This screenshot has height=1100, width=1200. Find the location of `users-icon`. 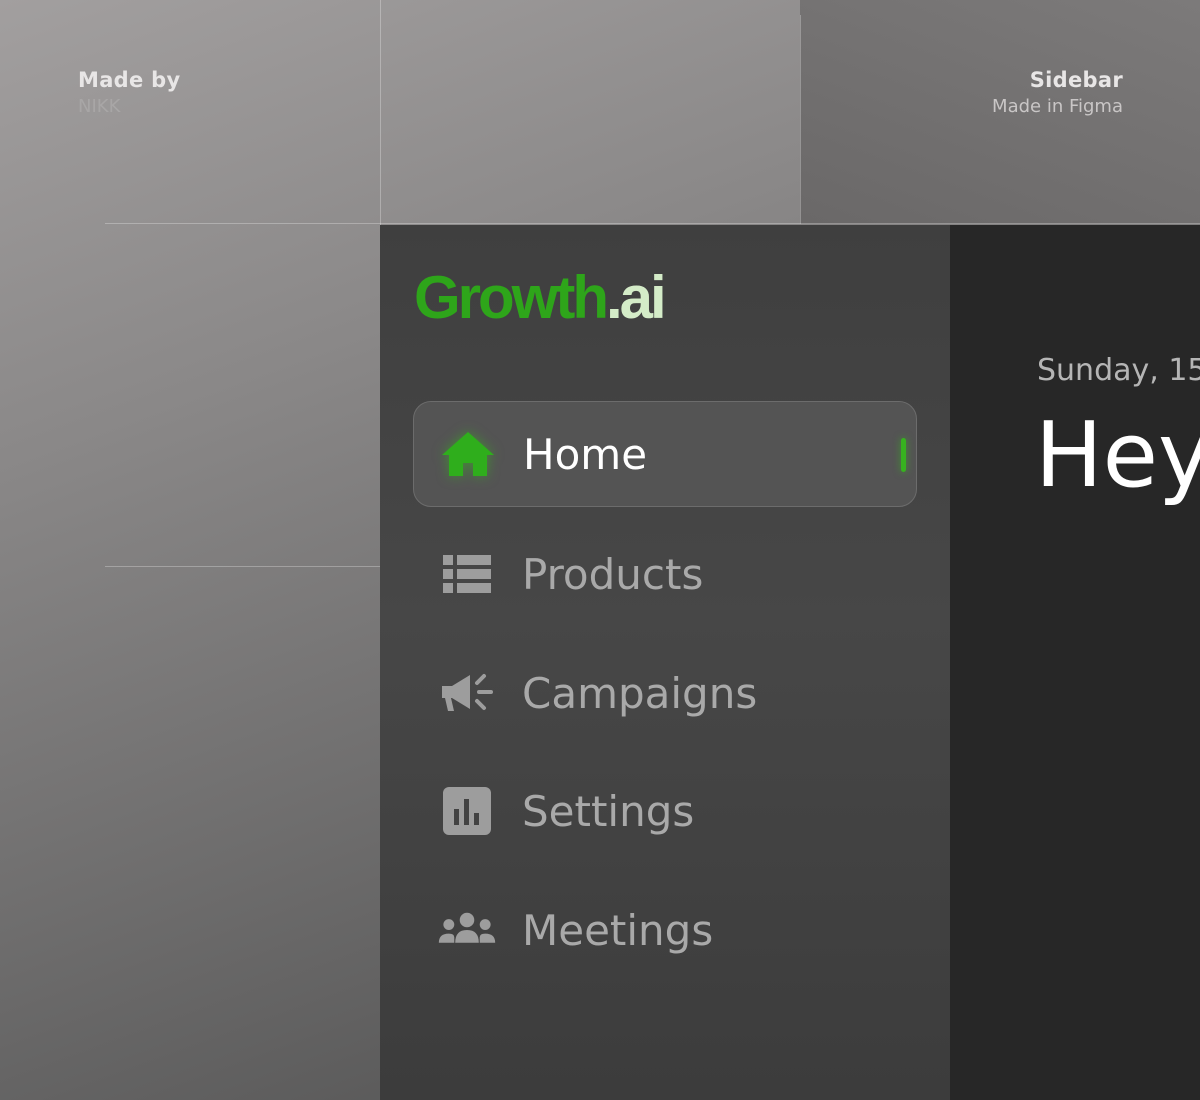

users-icon is located at coordinates (467, 930).